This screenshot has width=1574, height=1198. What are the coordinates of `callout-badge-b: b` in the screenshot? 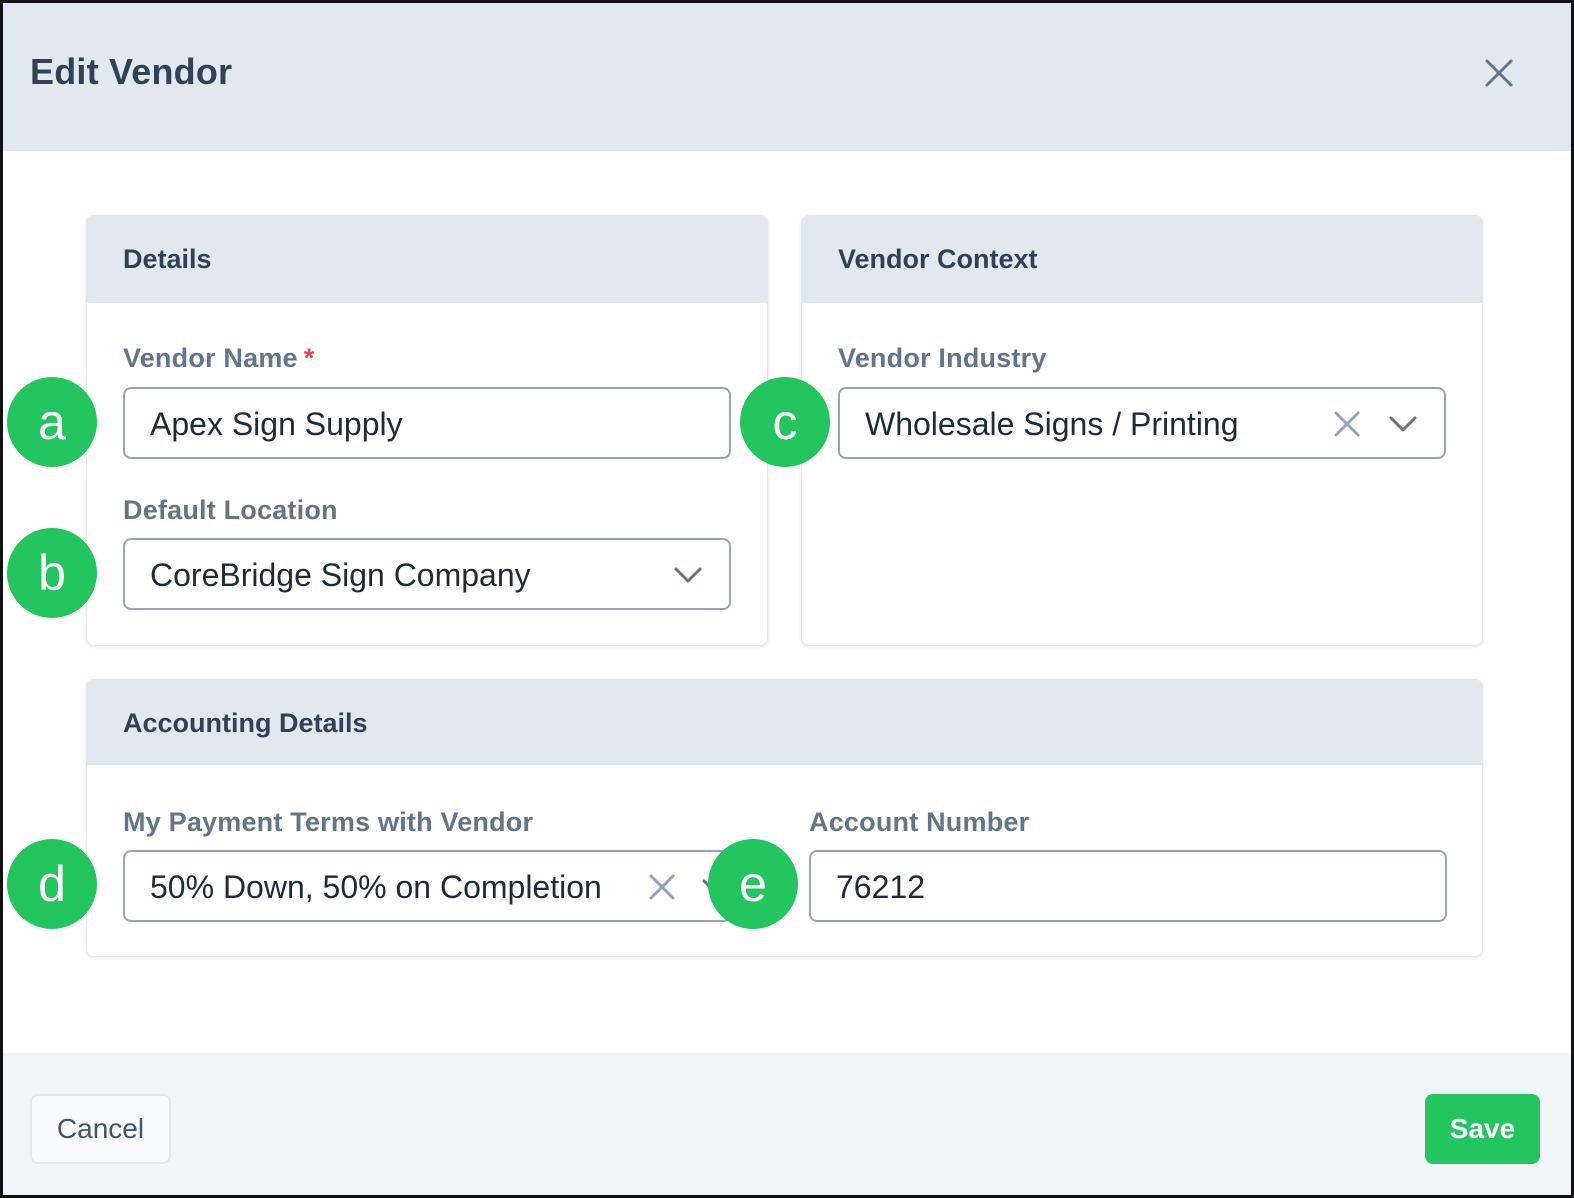 It's located at (52, 573).